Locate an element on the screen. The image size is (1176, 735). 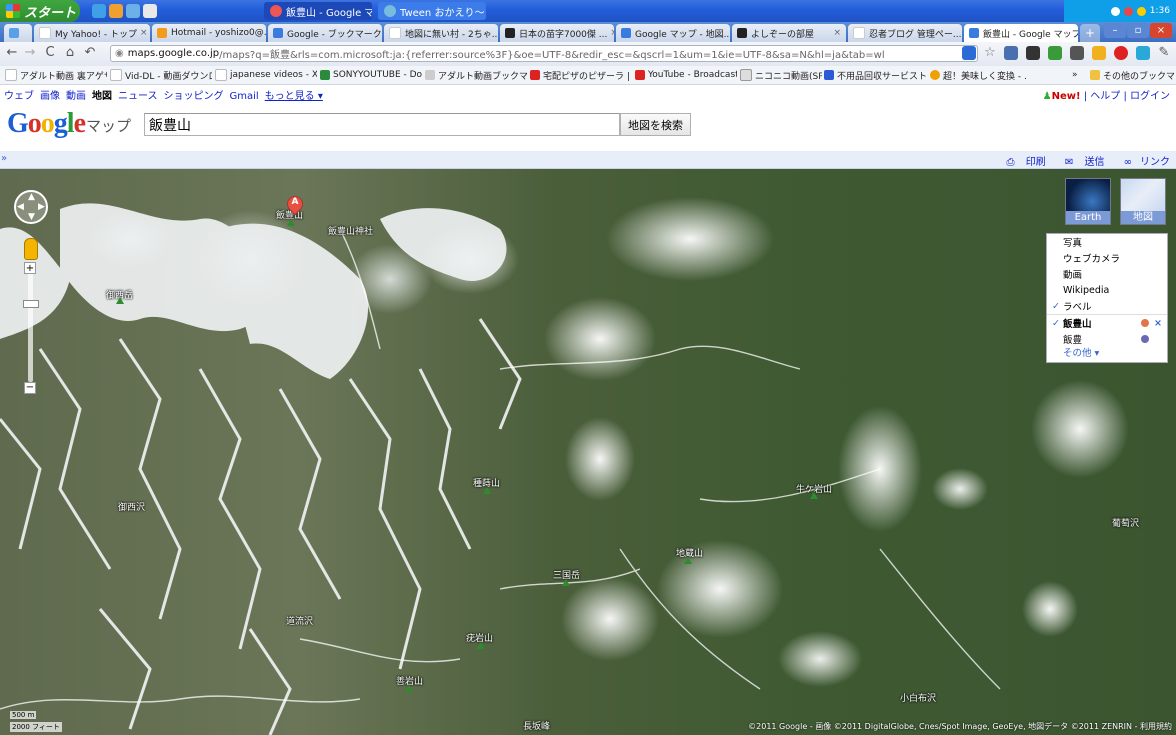
nav-maps: 地図 is located at coordinates (102, 96).